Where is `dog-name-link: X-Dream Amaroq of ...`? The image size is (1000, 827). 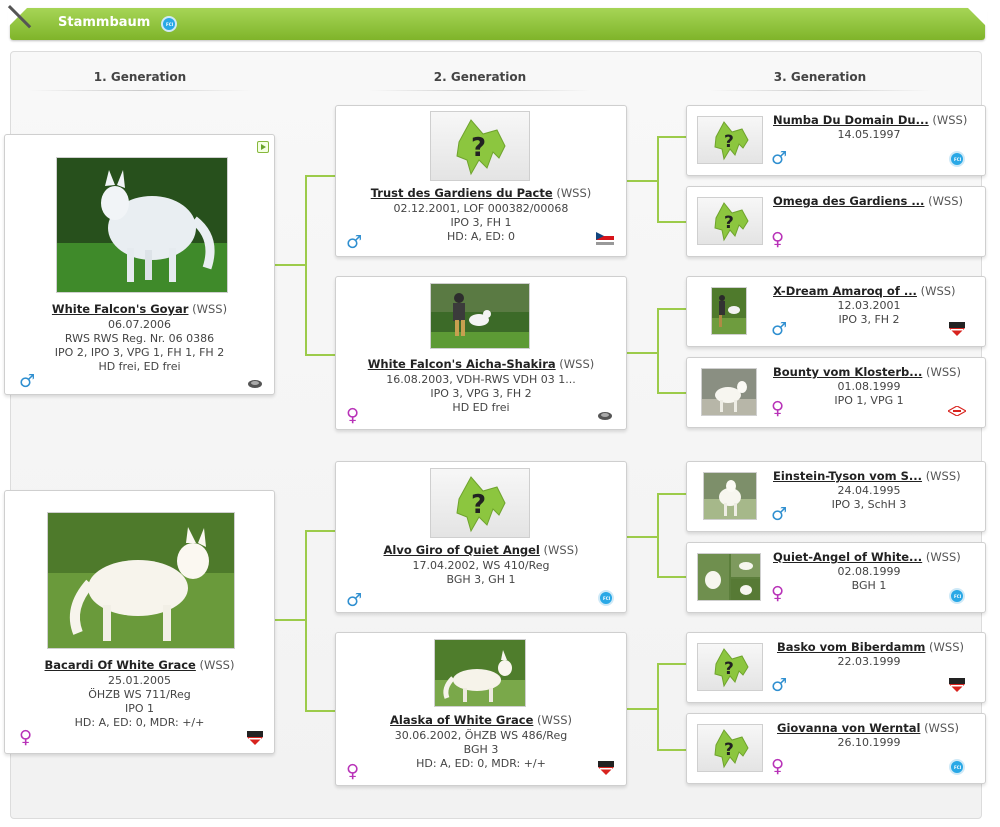
dog-name-link: X-Dream Amaroq of ... is located at coordinates (845, 291).